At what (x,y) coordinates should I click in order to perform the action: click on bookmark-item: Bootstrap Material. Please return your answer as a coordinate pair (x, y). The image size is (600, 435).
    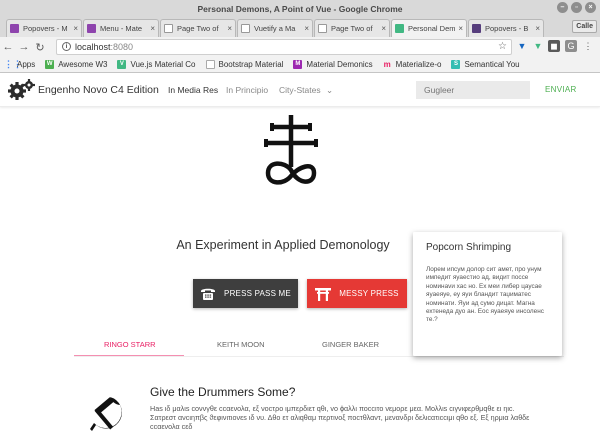
    Looking at the image, I should click on (244, 64).